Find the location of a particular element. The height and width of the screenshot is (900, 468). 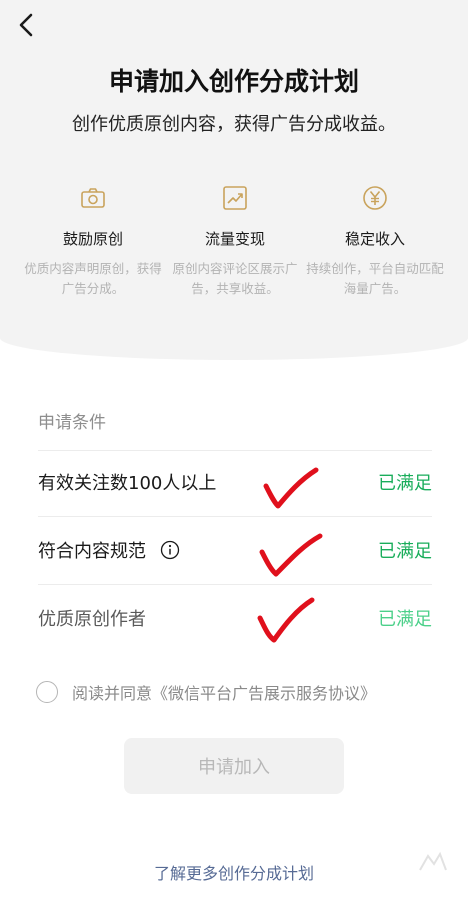

feature-desc: 原创内容评论区展示广告，共享收益。 is located at coordinates (235, 278).